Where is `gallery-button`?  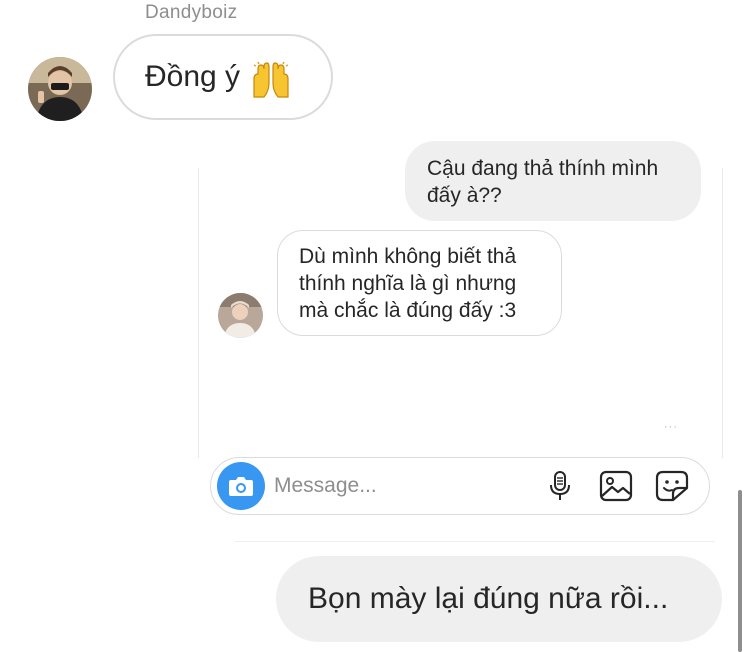 gallery-button is located at coordinates (616, 486).